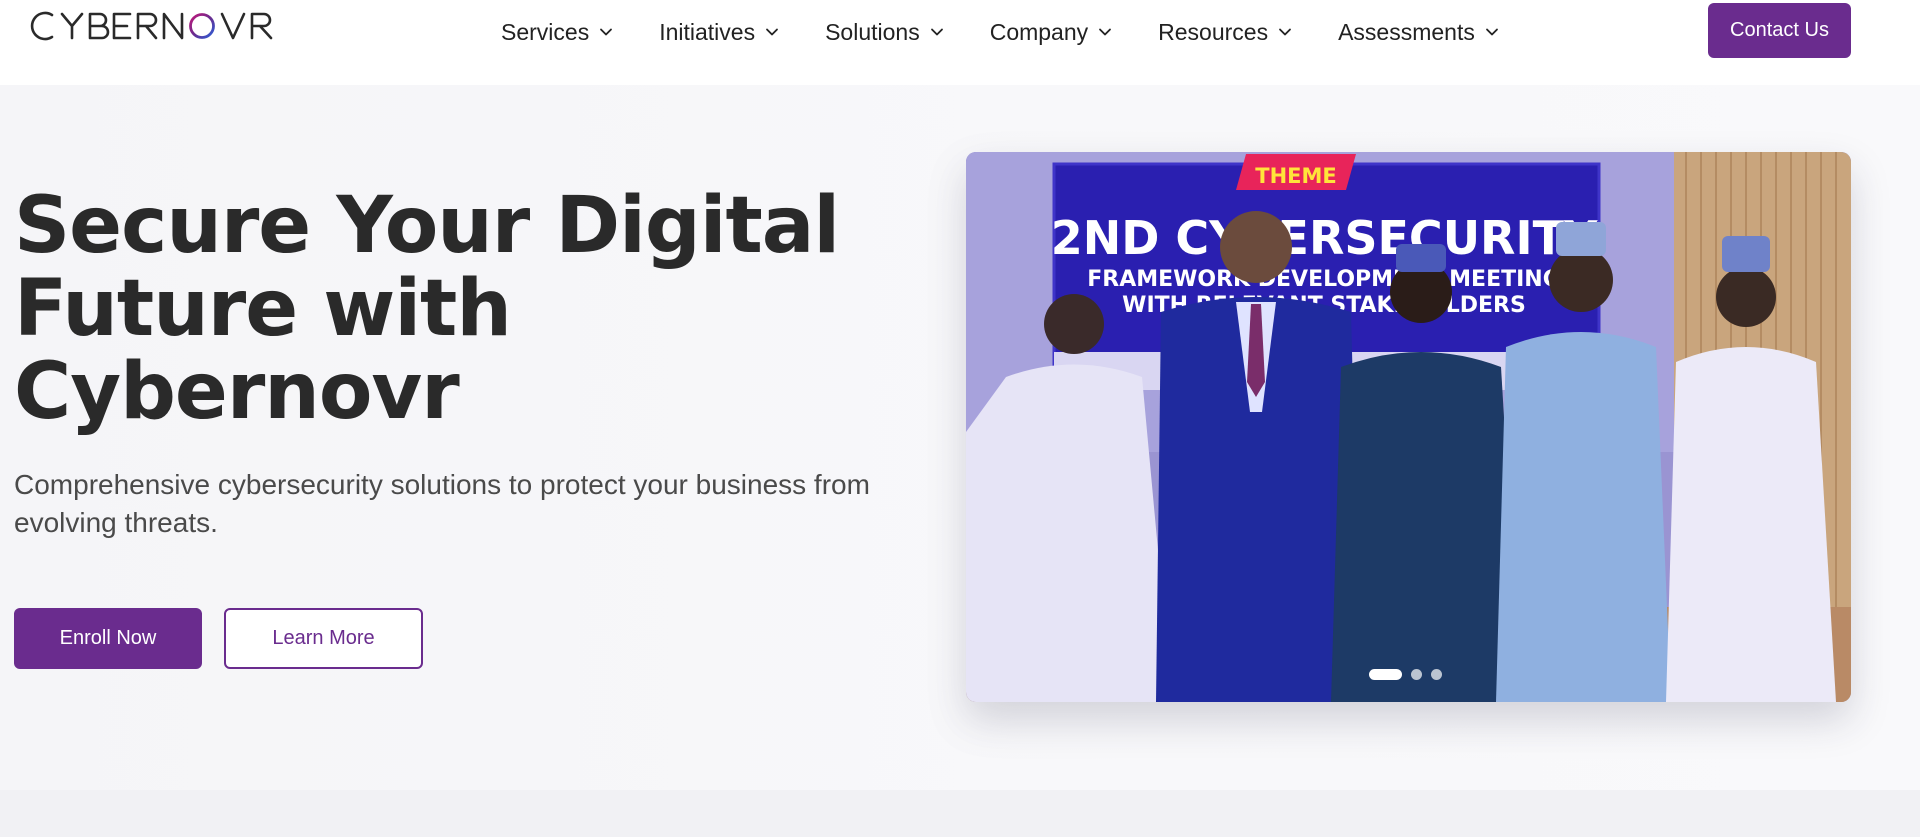  Describe the element at coordinates (872, 31) in the screenshot. I see `nav-label: Solutions` at that location.